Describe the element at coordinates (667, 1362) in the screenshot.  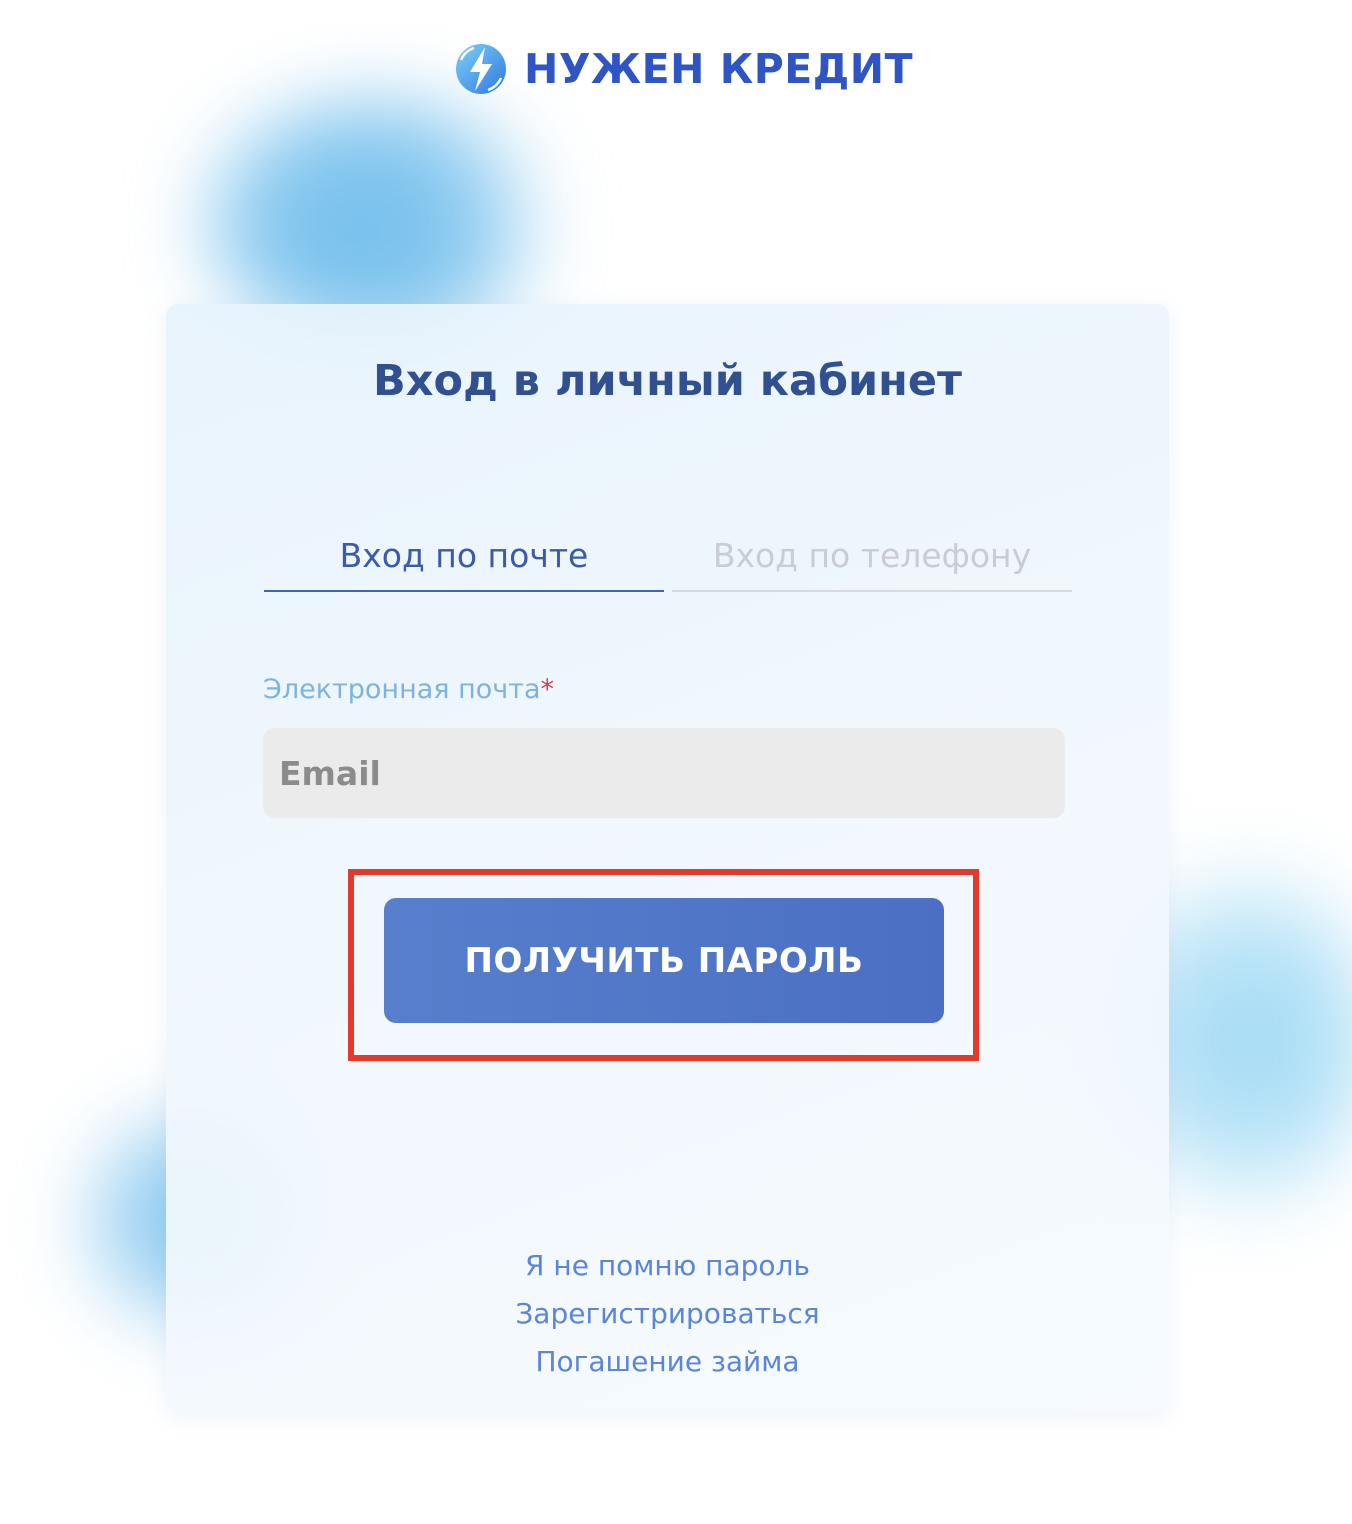
I see `loan-repayment-link: Погашение займа` at that location.